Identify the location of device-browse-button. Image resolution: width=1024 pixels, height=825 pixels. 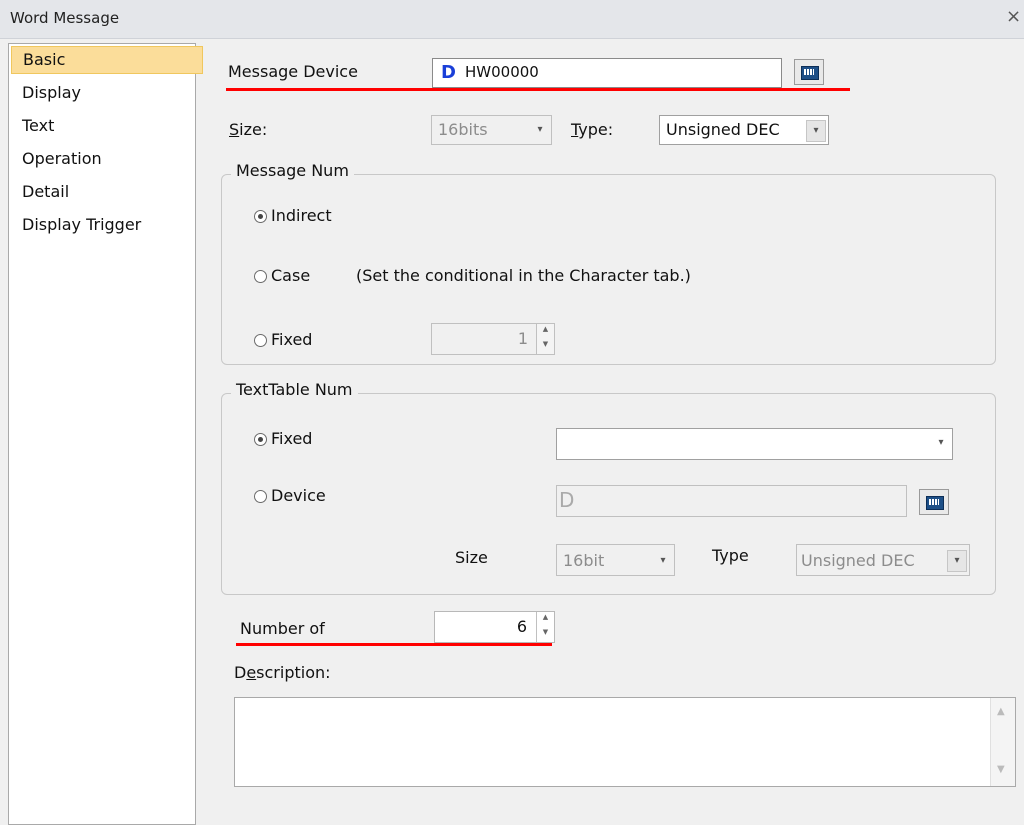
(809, 72).